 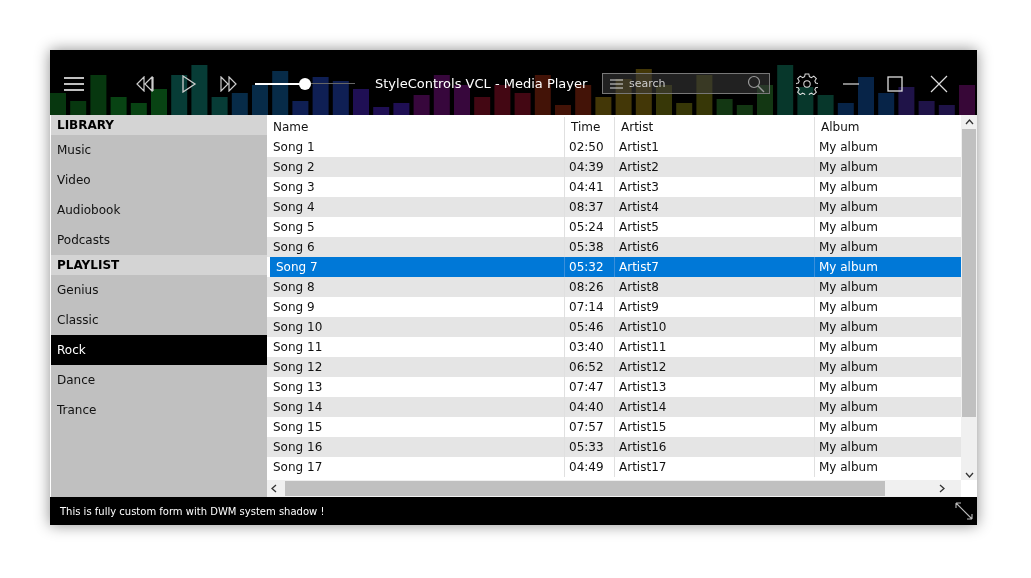 I want to click on maximize-icon, so click(x=895, y=83).